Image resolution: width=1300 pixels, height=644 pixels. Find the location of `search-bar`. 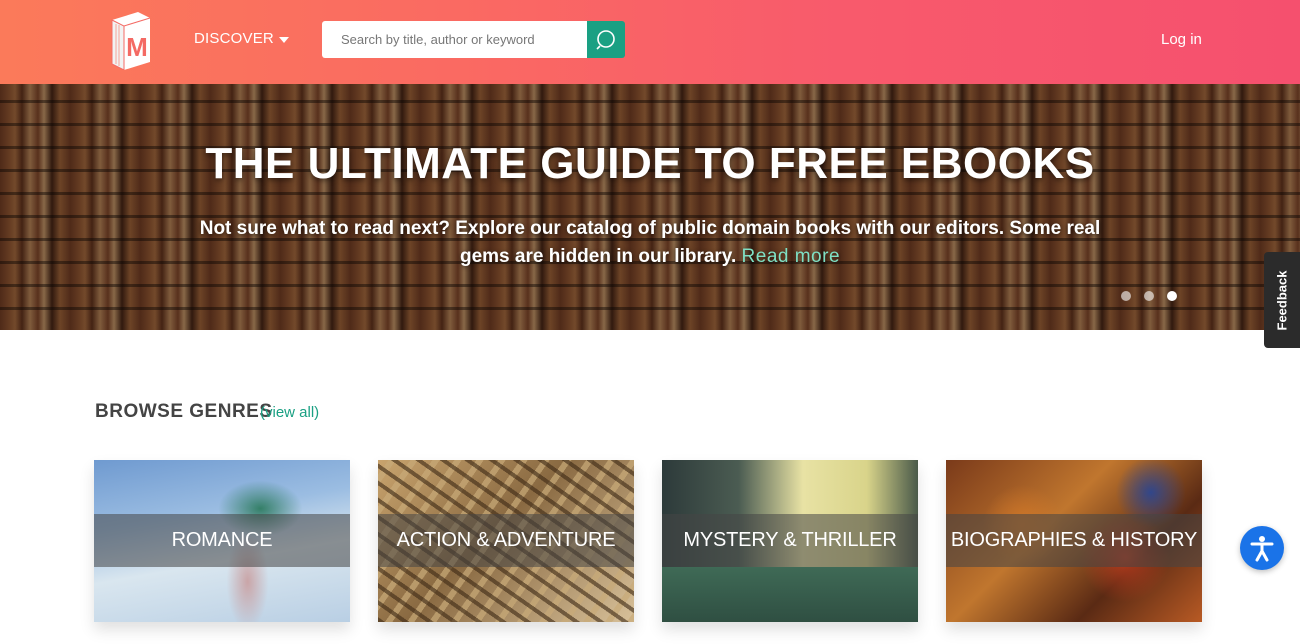

search-bar is located at coordinates (473, 39).